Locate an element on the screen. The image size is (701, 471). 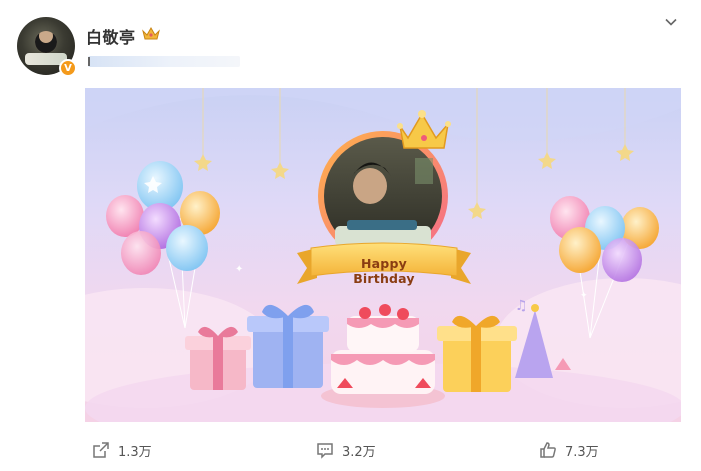
avatar: V is located at coordinates (47, 47).